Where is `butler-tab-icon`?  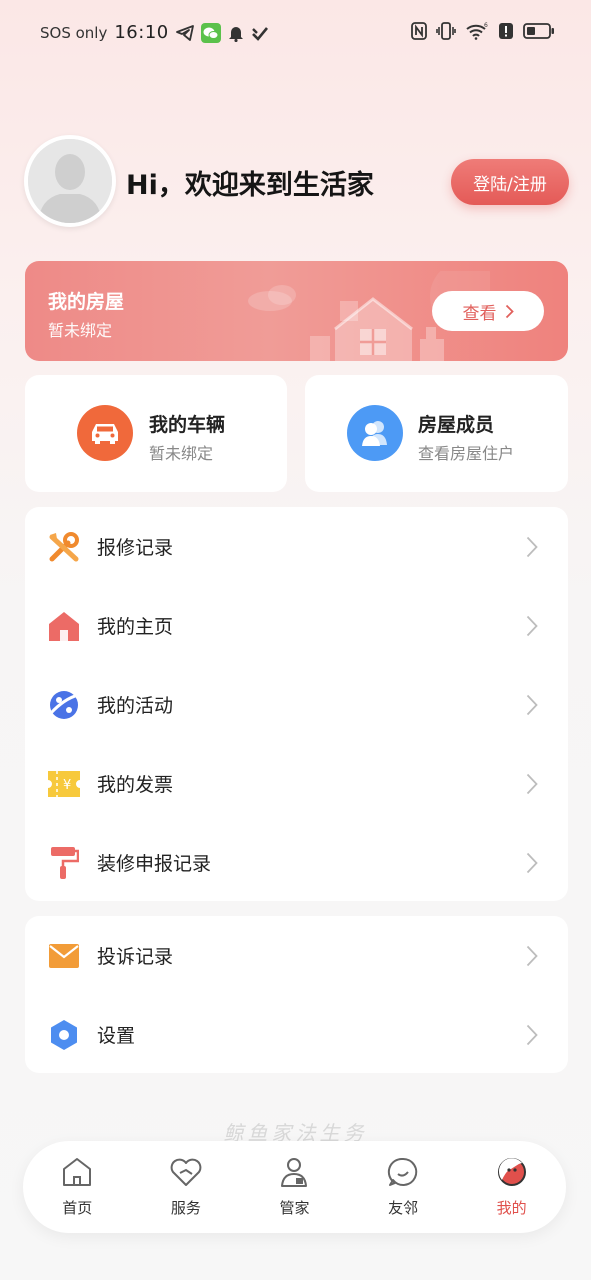 butler-tab-icon is located at coordinates (294, 1172).